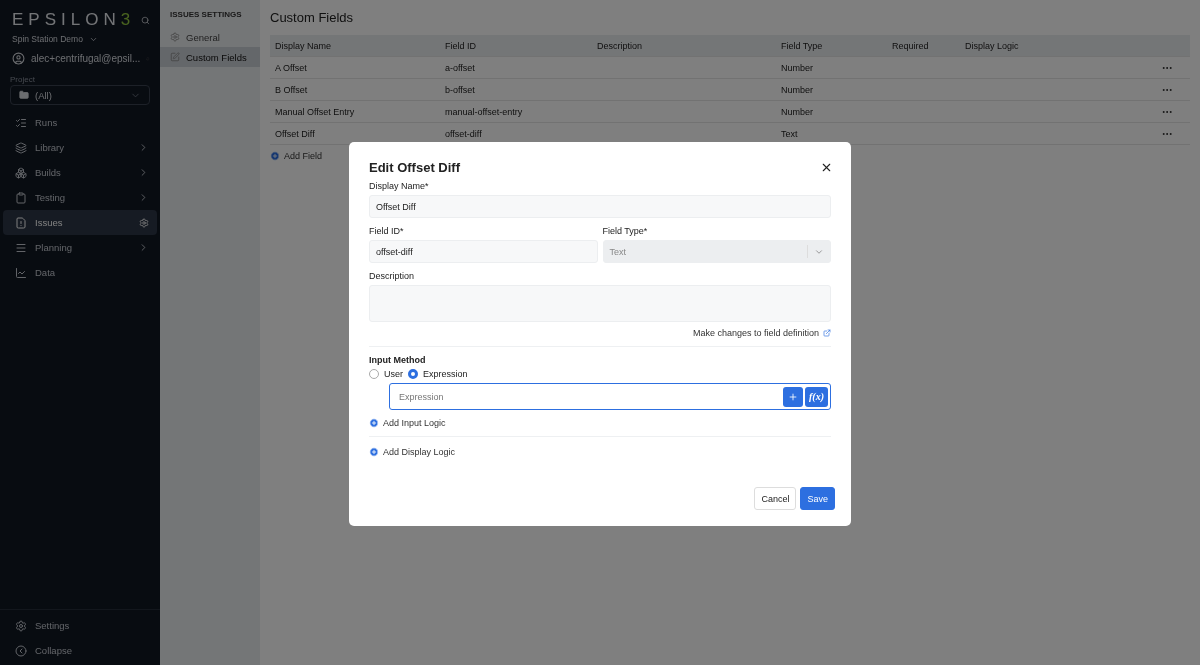 The height and width of the screenshot is (665, 1200). Describe the element at coordinates (80, 247) in the screenshot. I see `nav-item: Planning` at that location.